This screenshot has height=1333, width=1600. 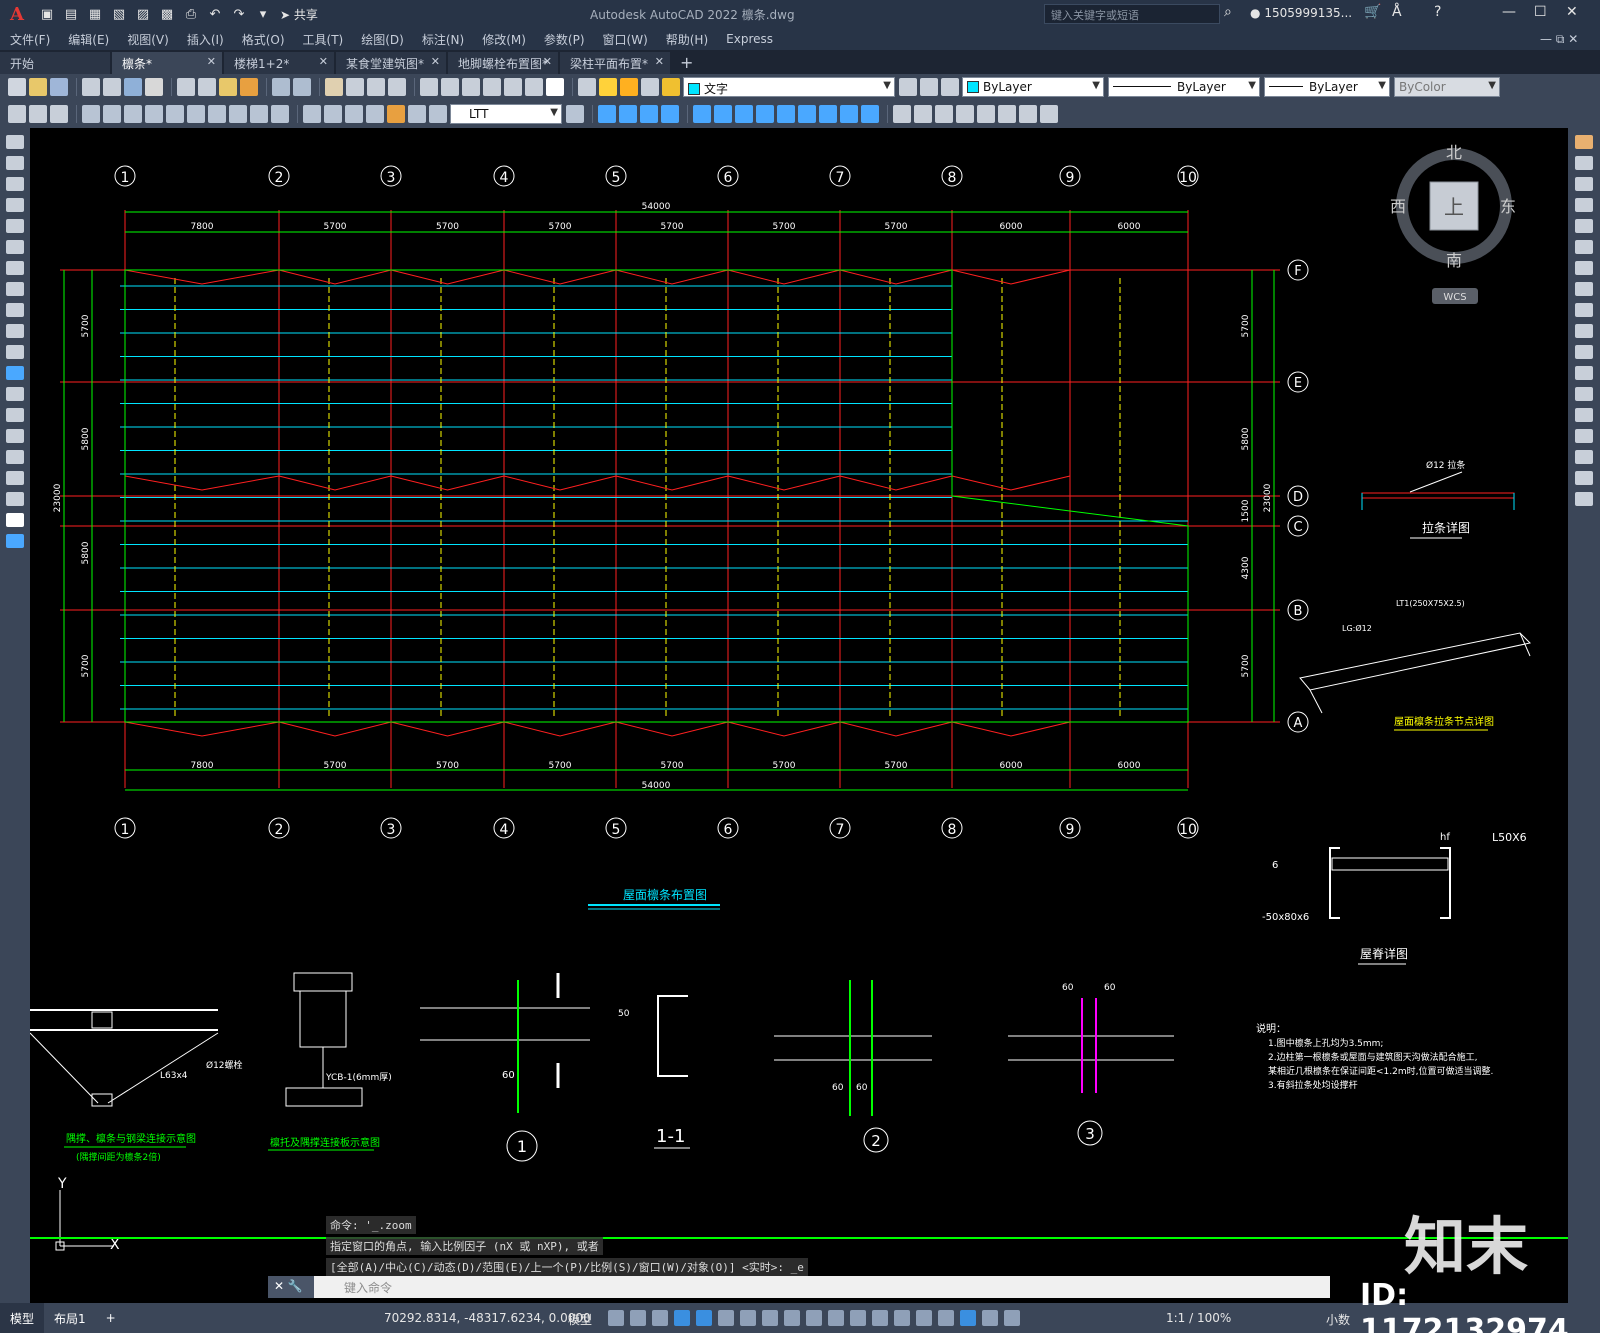 What do you see at coordinates (376, 87) in the screenshot?
I see `zoom-window-icon` at bounding box center [376, 87].